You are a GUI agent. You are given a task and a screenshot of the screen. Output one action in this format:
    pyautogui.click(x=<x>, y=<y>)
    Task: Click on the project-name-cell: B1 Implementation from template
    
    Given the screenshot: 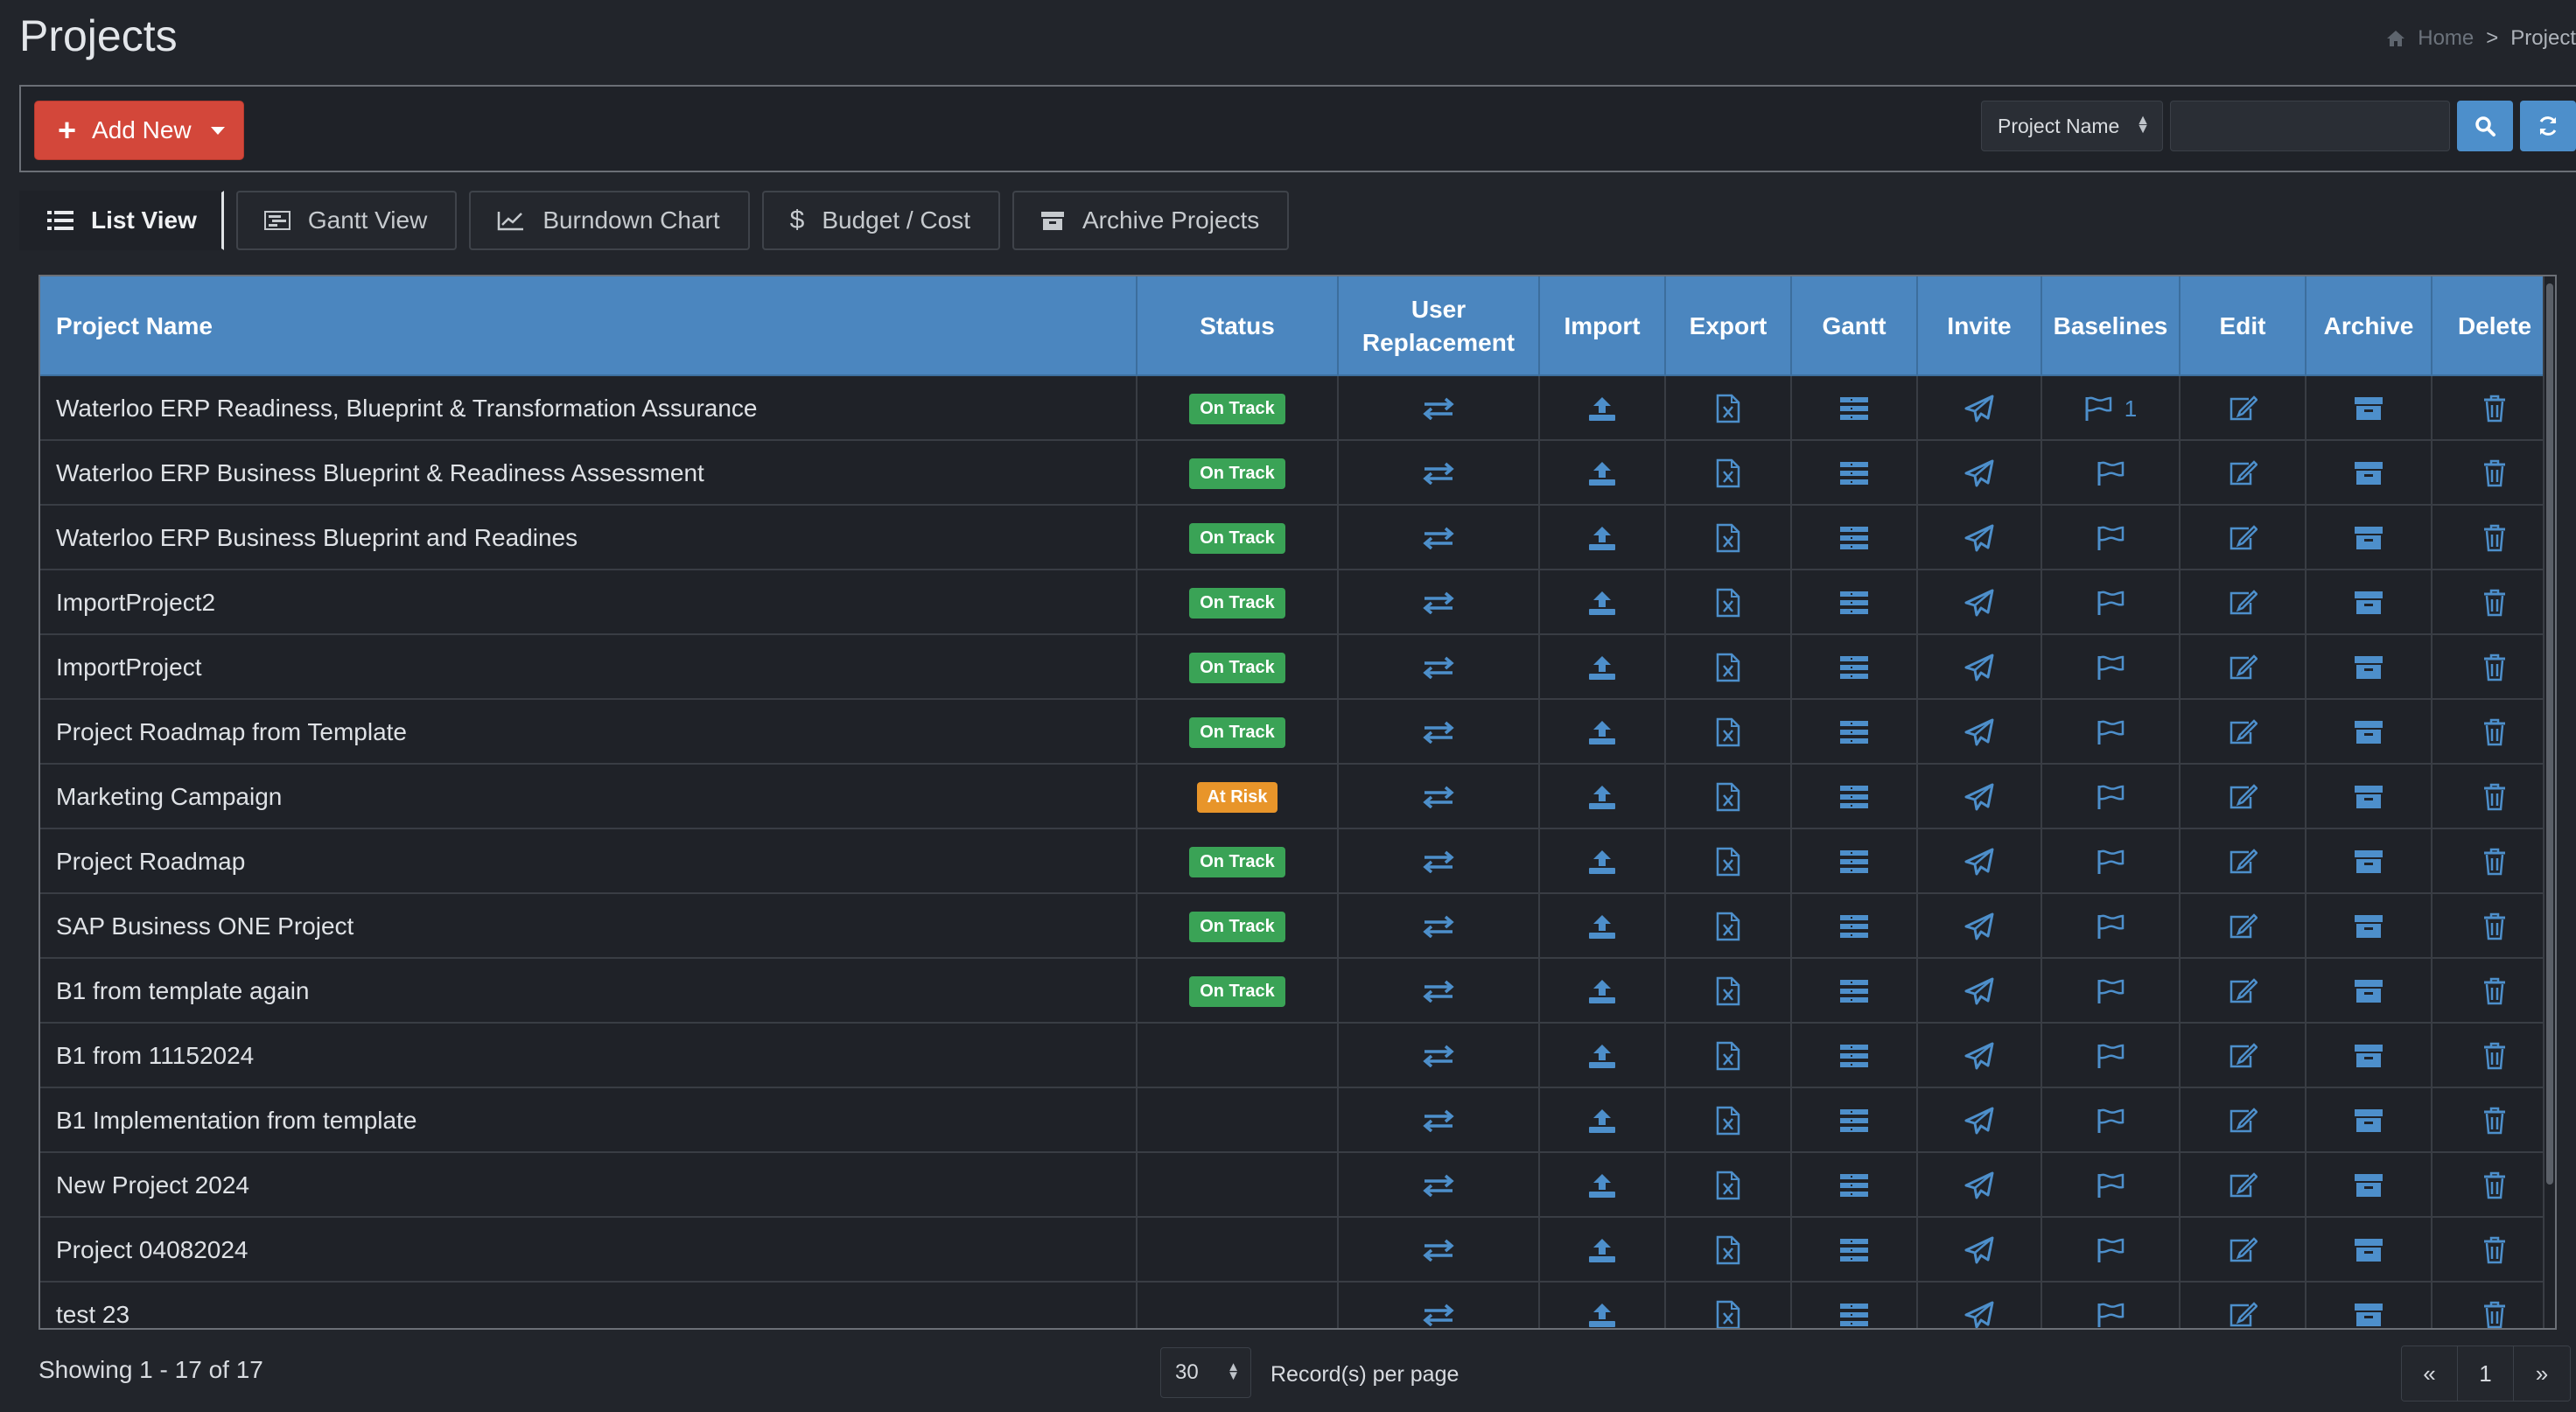 What is the action you would take?
    pyautogui.click(x=589, y=1120)
    